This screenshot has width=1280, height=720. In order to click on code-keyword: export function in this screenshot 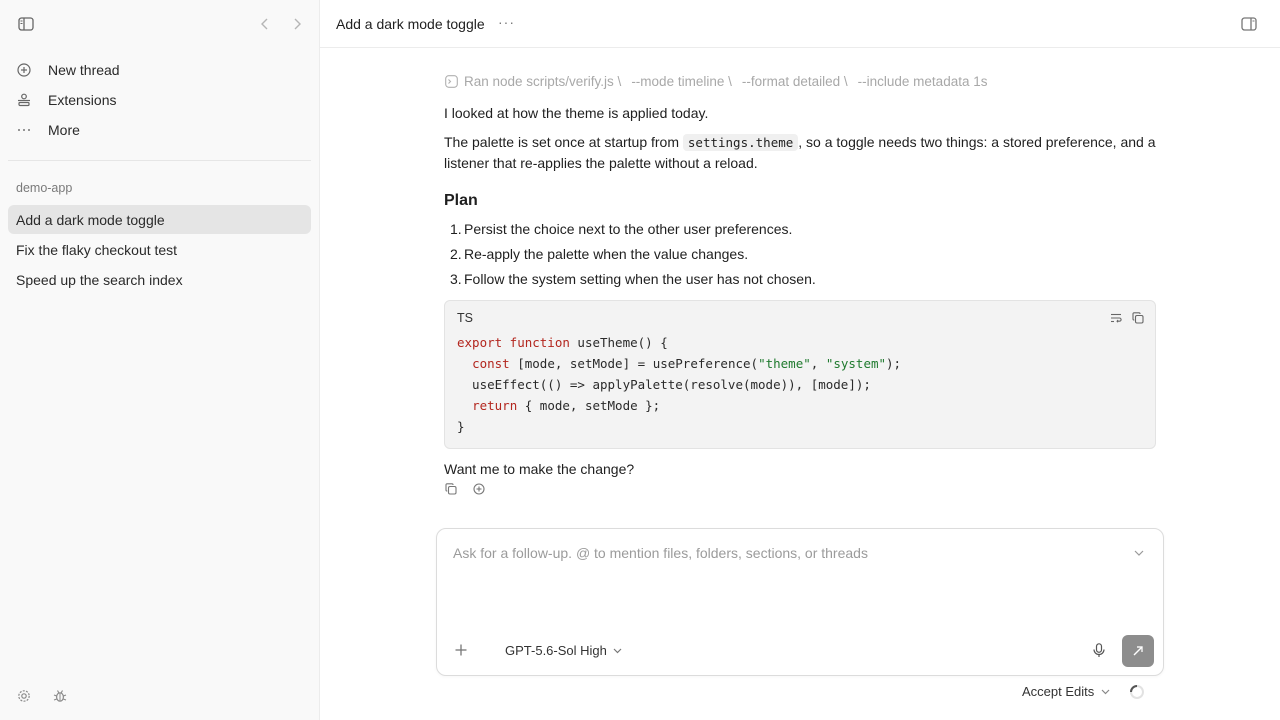, I will do `click(513, 342)`.